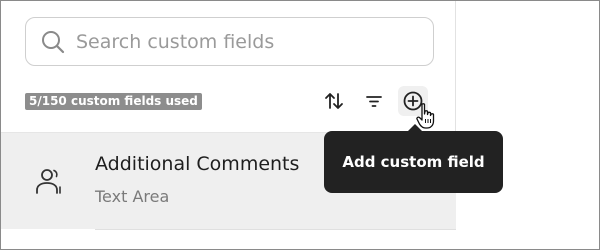  Describe the element at coordinates (415, 128) in the screenshot. I see `tooltip-arrow` at that location.